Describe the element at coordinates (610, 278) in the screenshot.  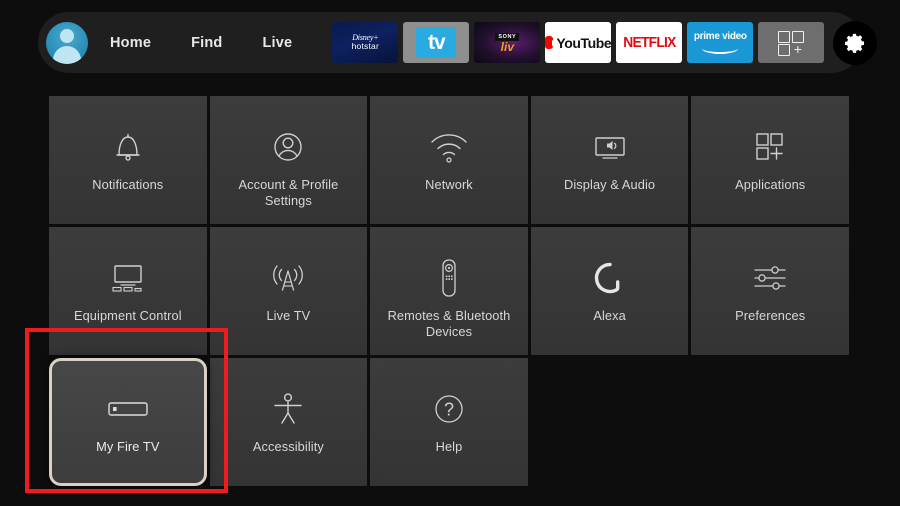
I see `alexa-ring-icon` at that location.